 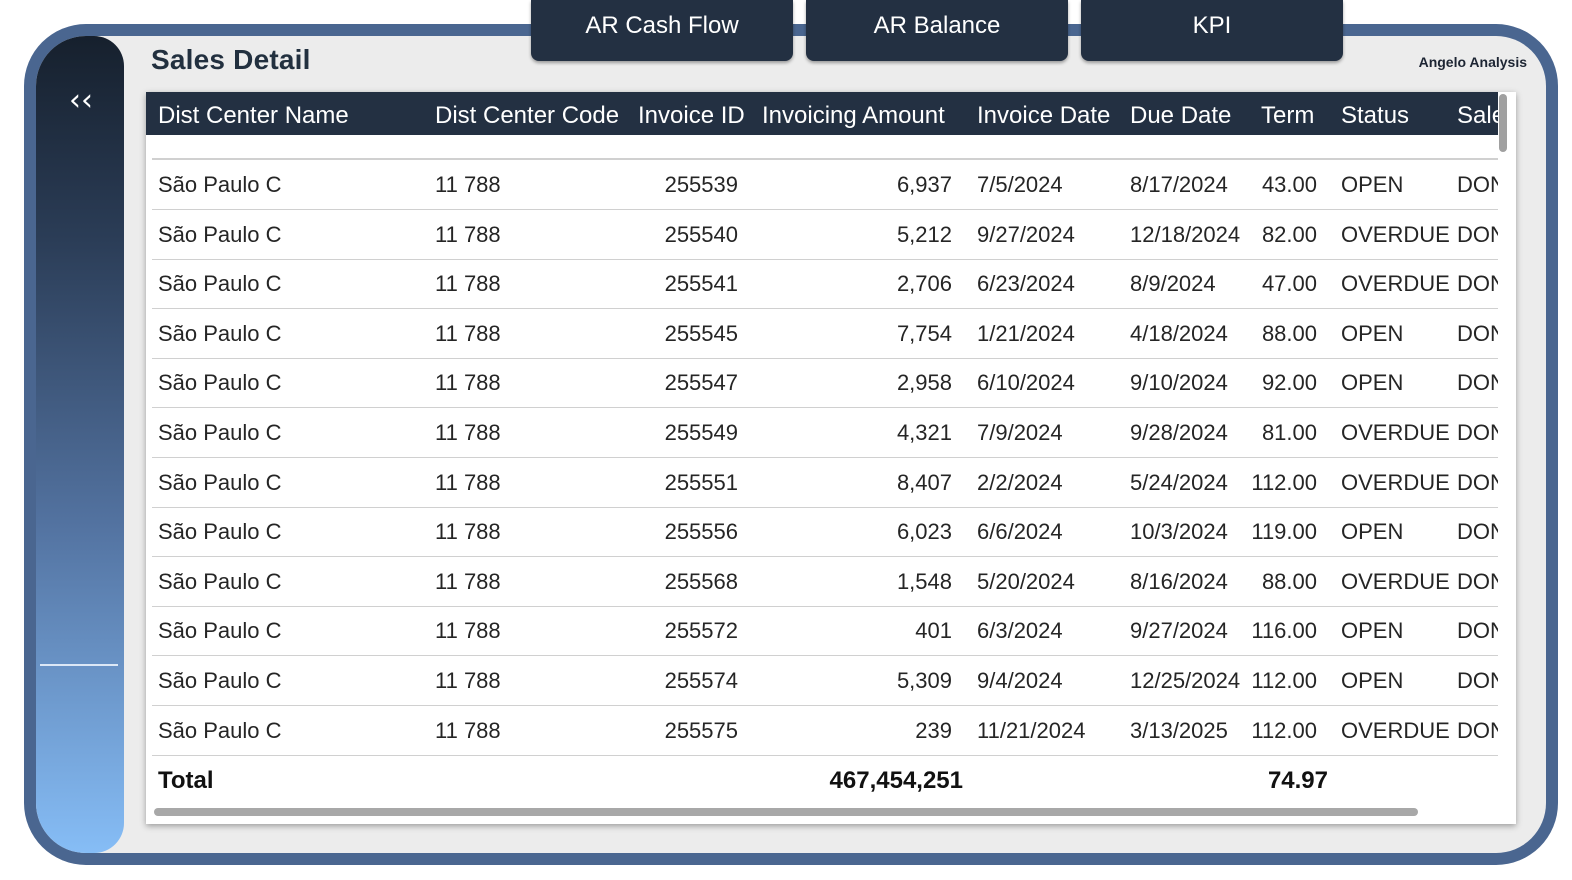 I want to click on vertical-scrollbar, so click(x=1503, y=123).